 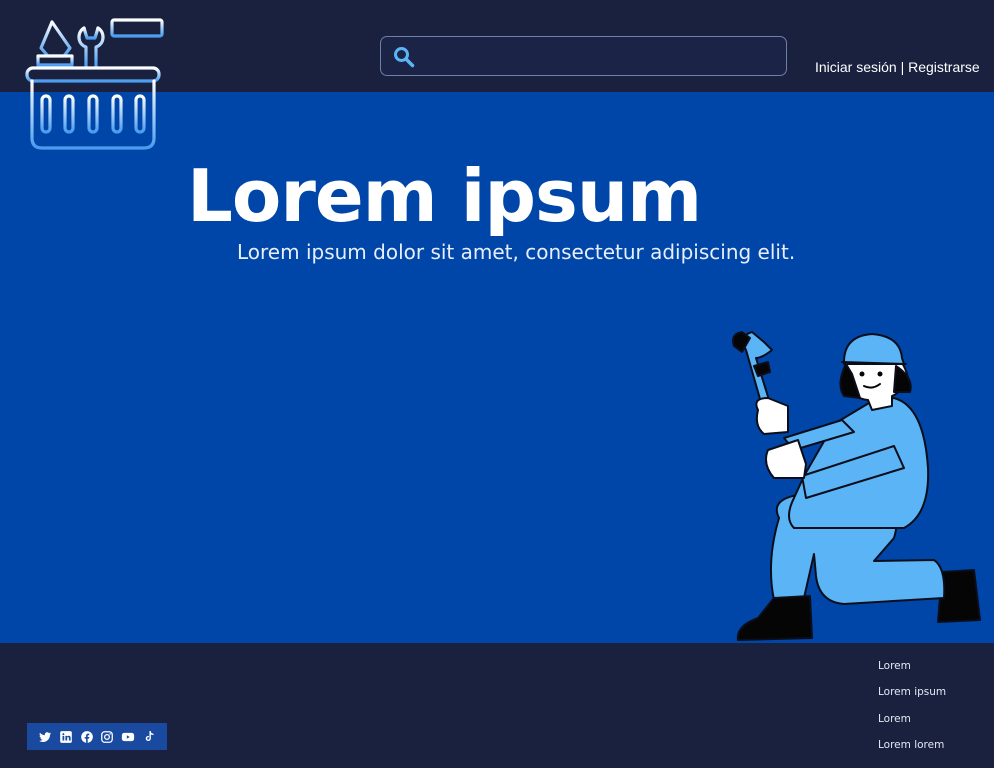 What do you see at coordinates (856, 486) in the screenshot?
I see `plumber-illustration` at bounding box center [856, 486].